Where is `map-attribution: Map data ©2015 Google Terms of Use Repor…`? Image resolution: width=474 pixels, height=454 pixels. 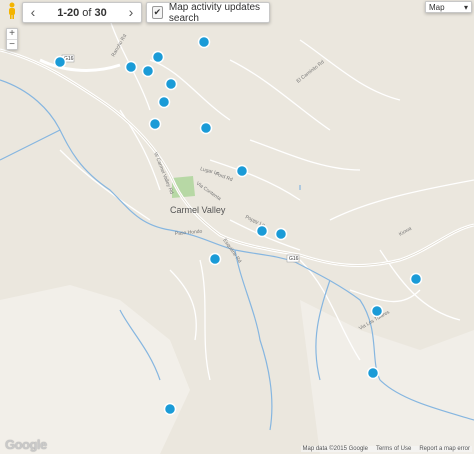
map-attribution: Map data ©2015 Google Terms of Use Repor… is located at coordinates (386, 449).